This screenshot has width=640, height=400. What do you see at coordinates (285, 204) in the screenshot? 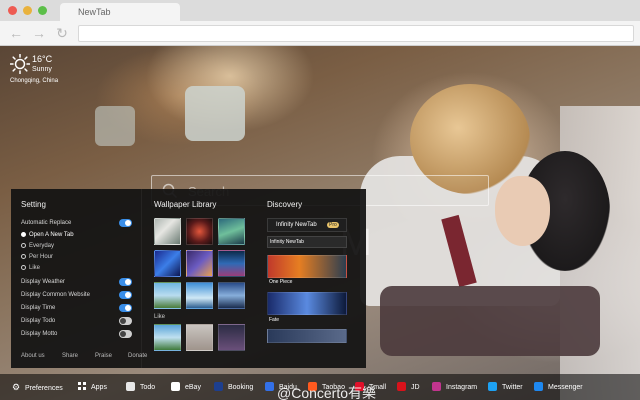
I see `discovery-heading: Discovery` at bounding box center [285, 204].